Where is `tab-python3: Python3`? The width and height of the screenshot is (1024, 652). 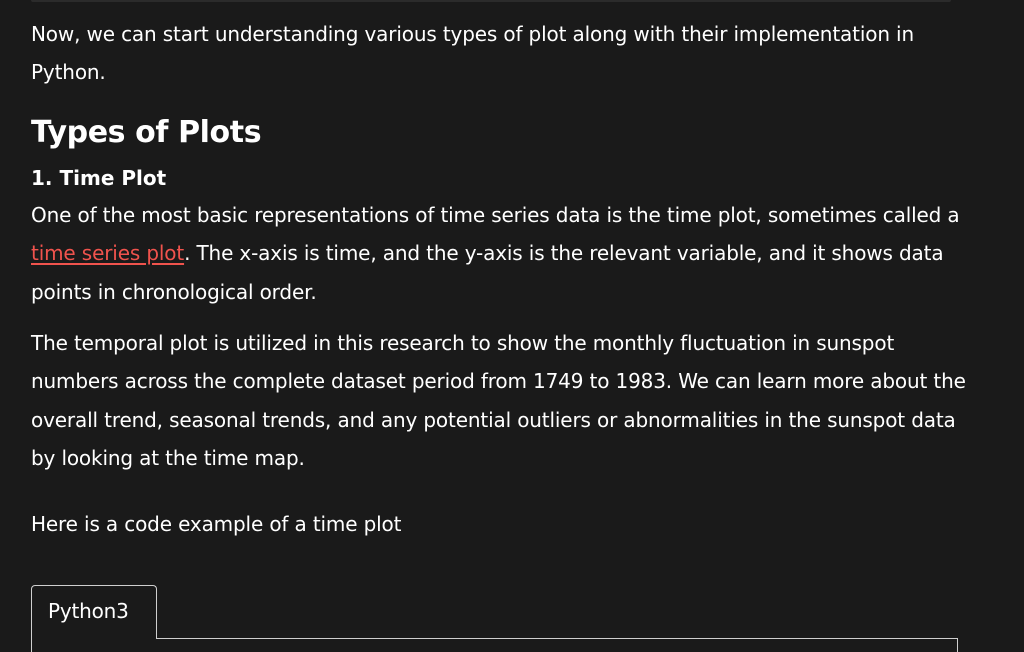 tab-python3: Python3 is located at coordinates (94, 612).